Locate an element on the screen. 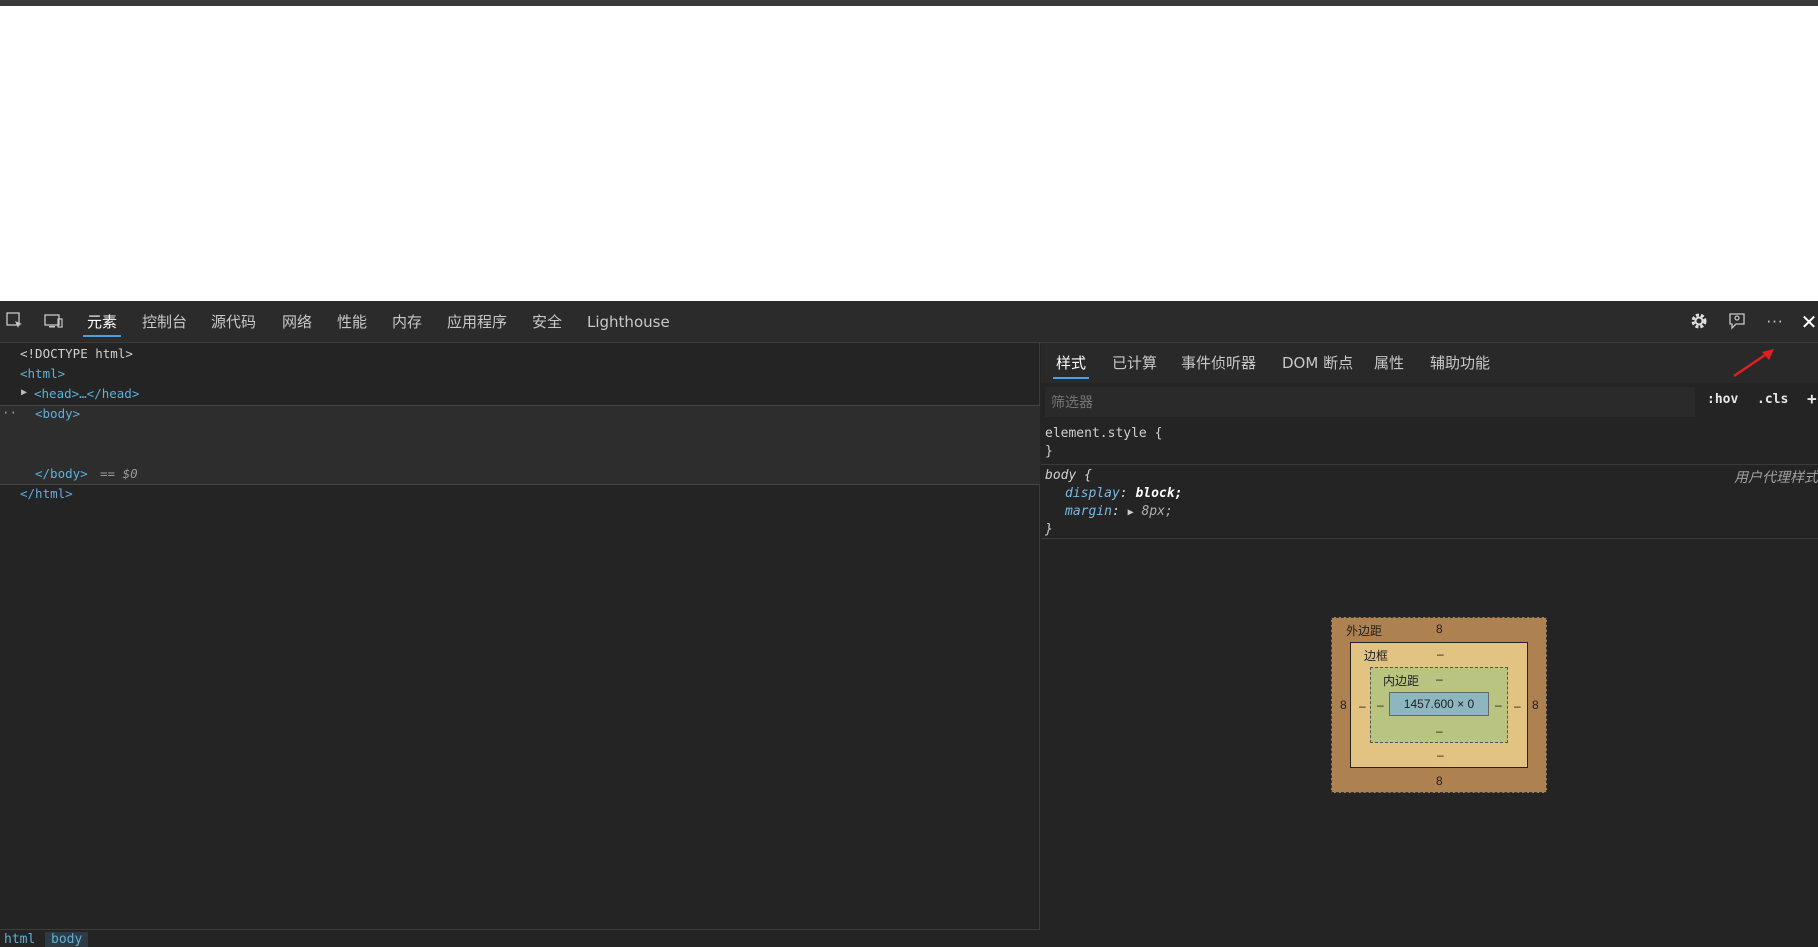 This screenshot has height=947, width=1818. styles-filter-input is located at coordinates (1370, 402).